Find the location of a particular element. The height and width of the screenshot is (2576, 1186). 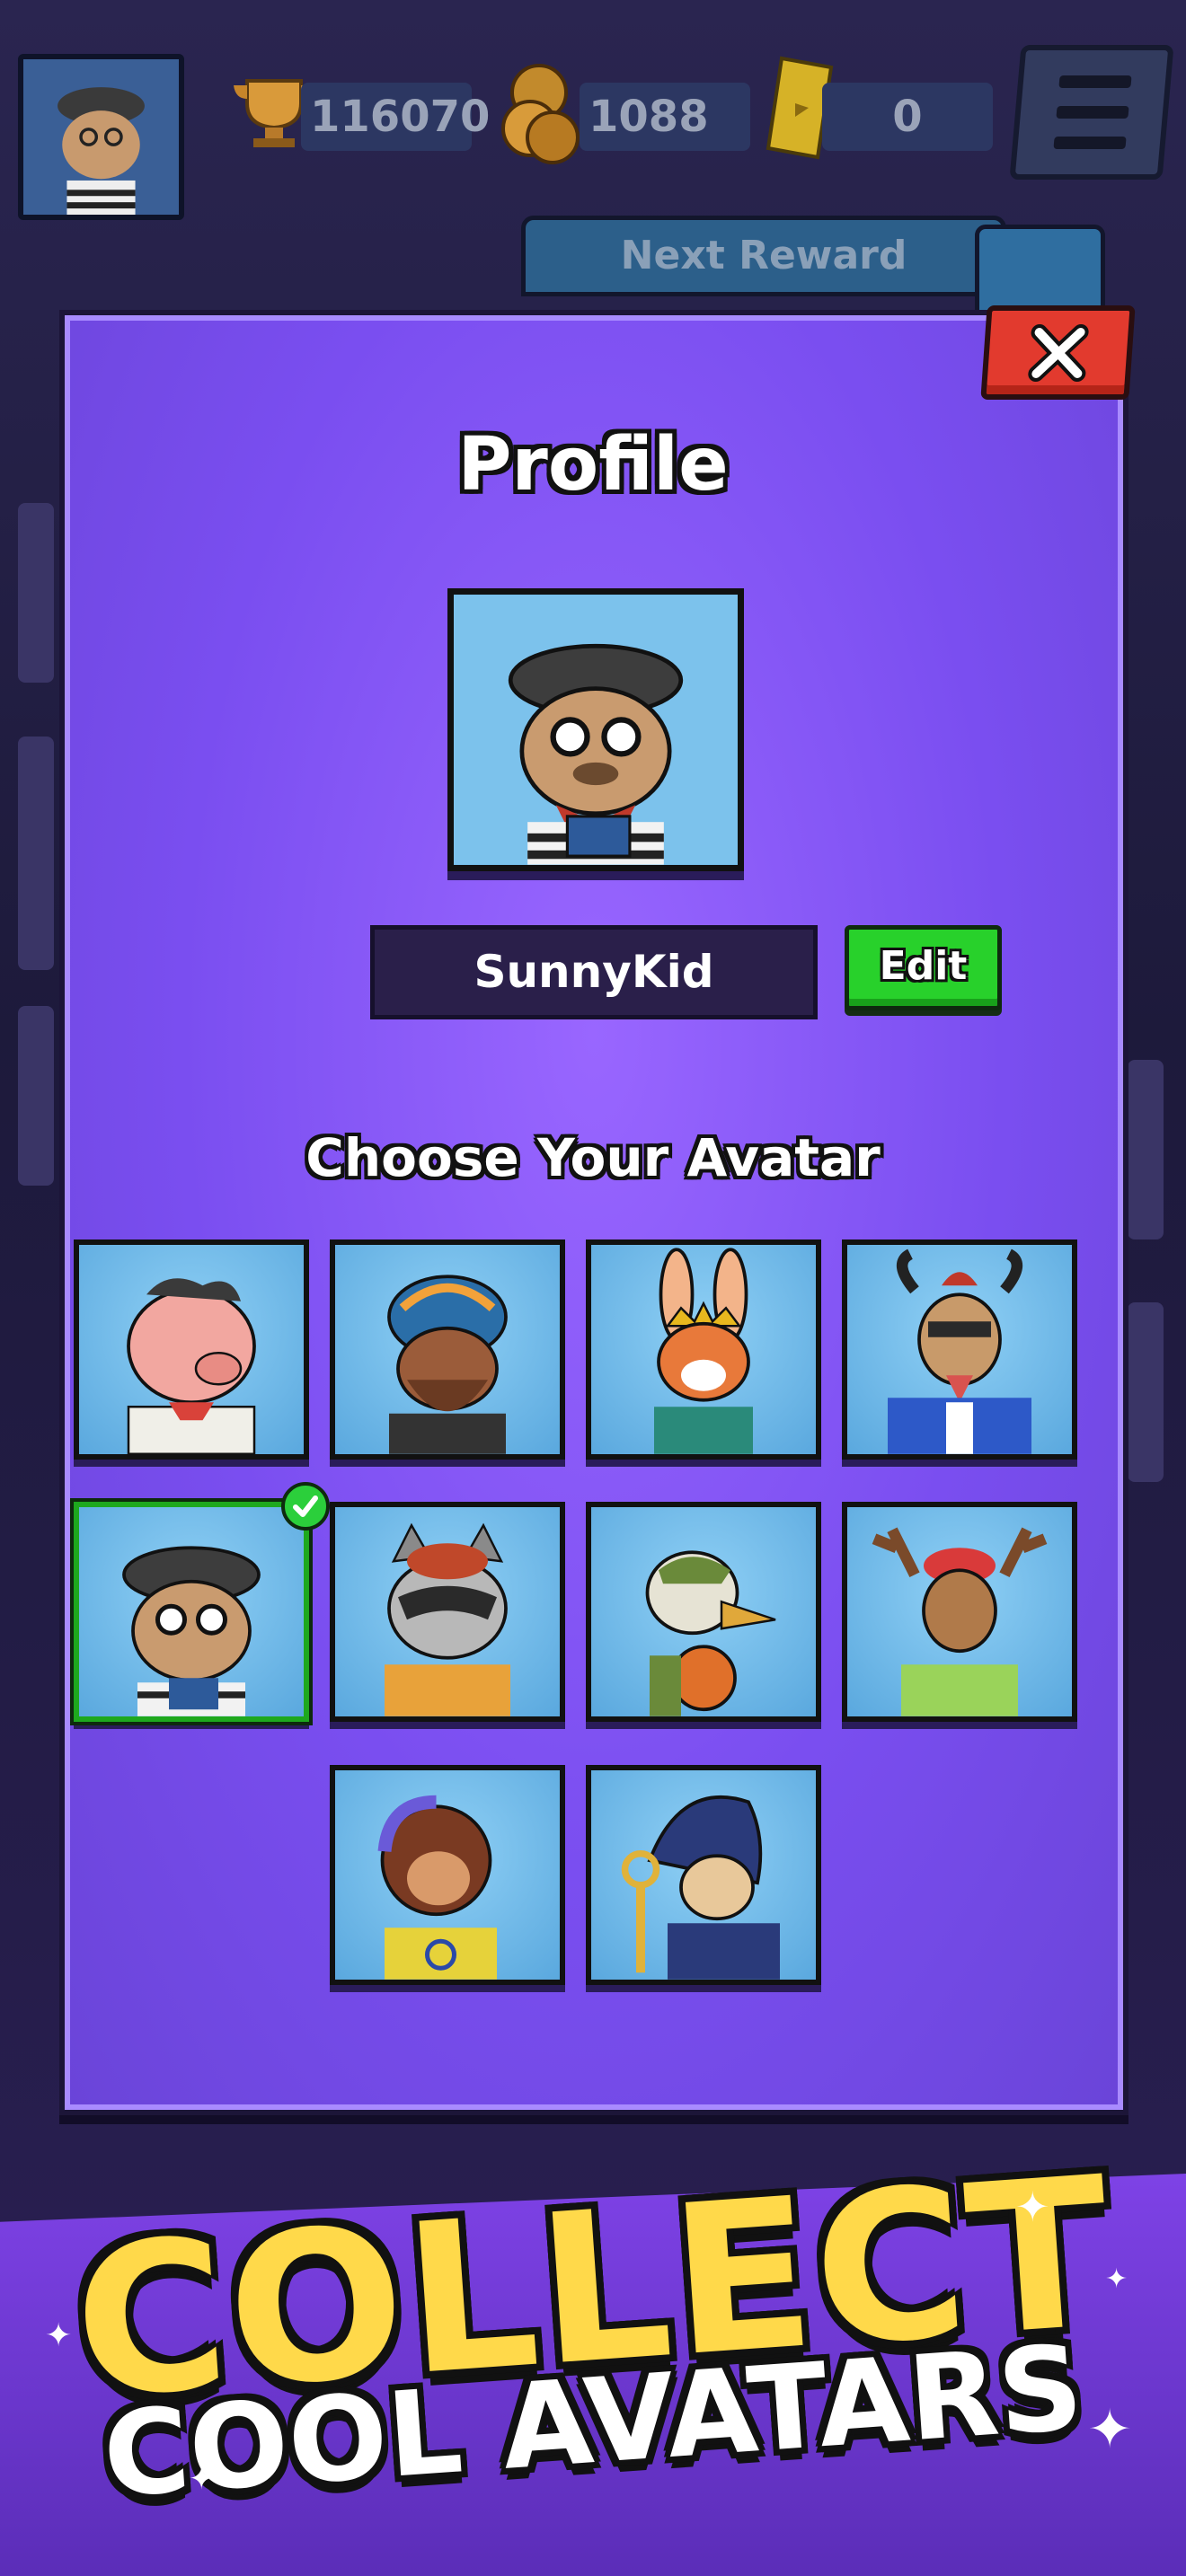

top-hud: 116070 1088 0 Next Reward is located at coordinates (593, 161).